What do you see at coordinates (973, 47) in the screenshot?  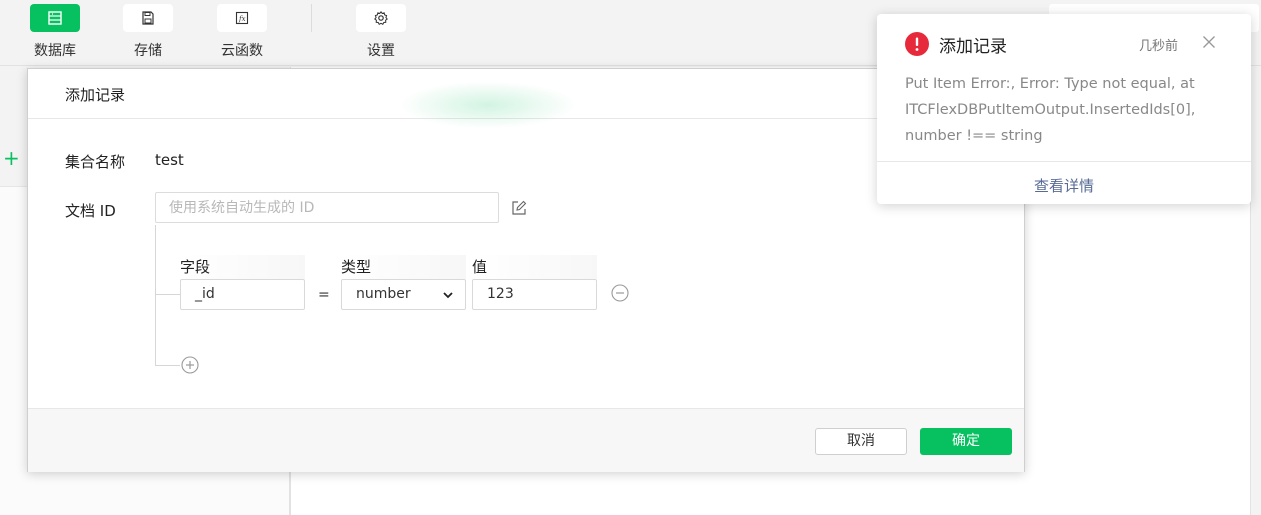 I see `notification-title: 添加记录` at bounding box center [973, 47].